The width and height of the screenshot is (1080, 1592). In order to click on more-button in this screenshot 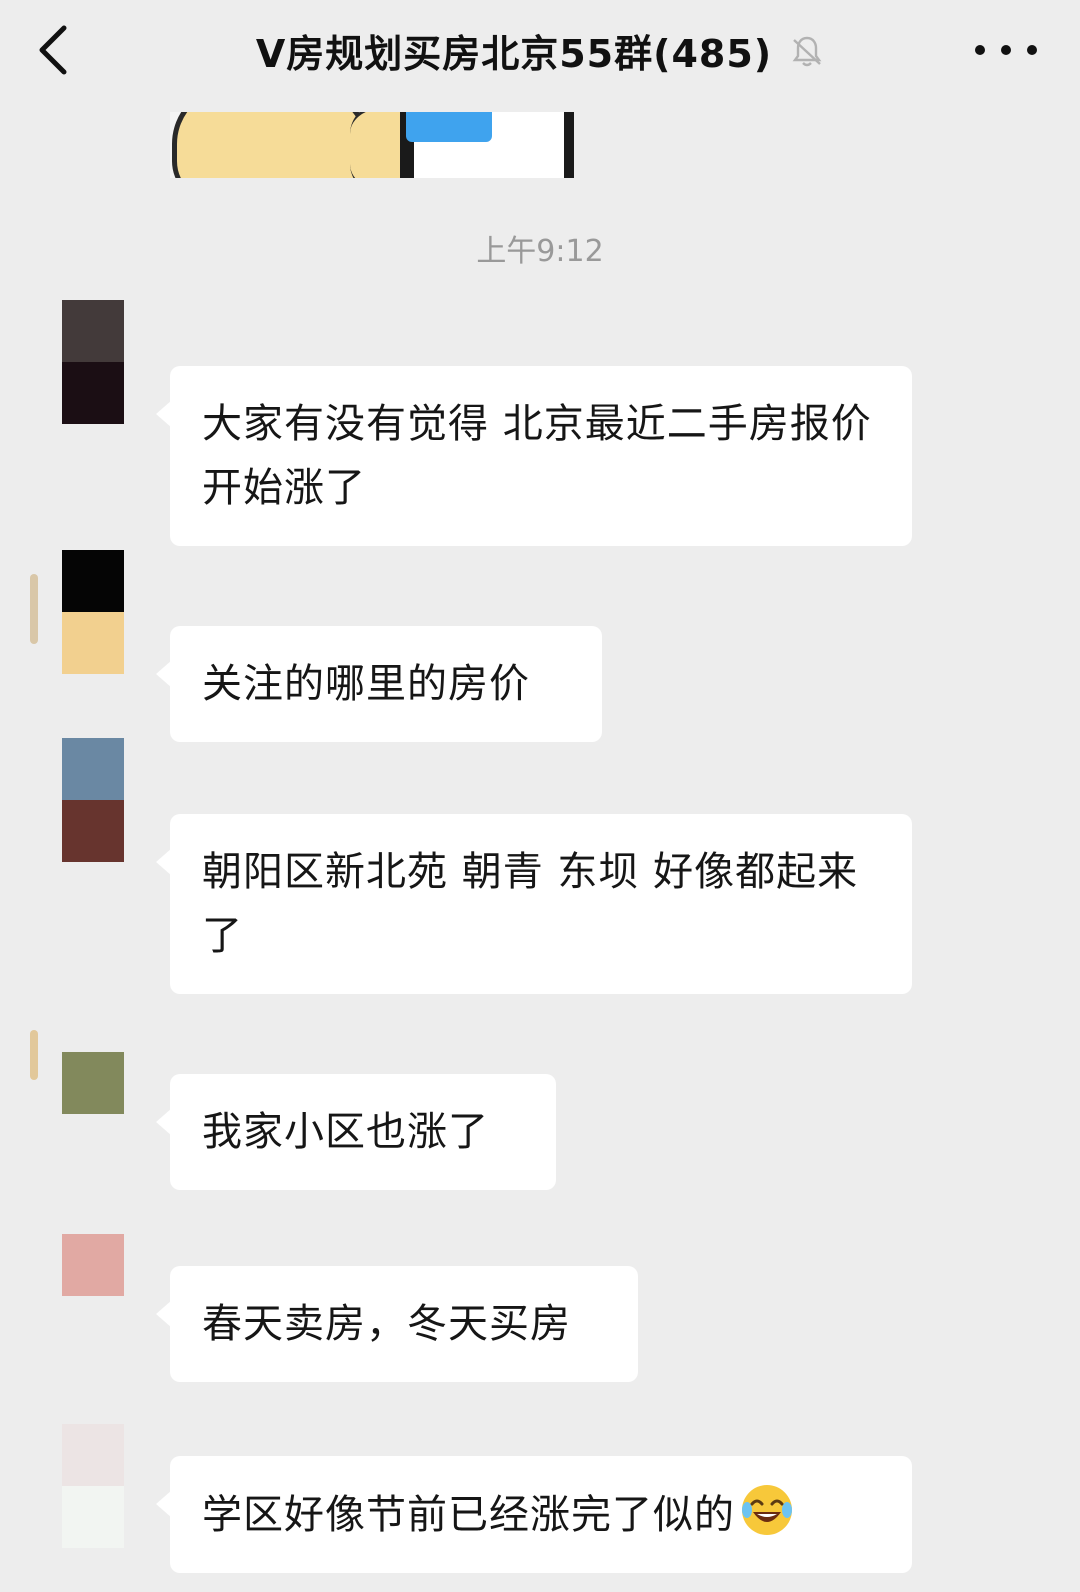, I will do `click(1006, 50)`.